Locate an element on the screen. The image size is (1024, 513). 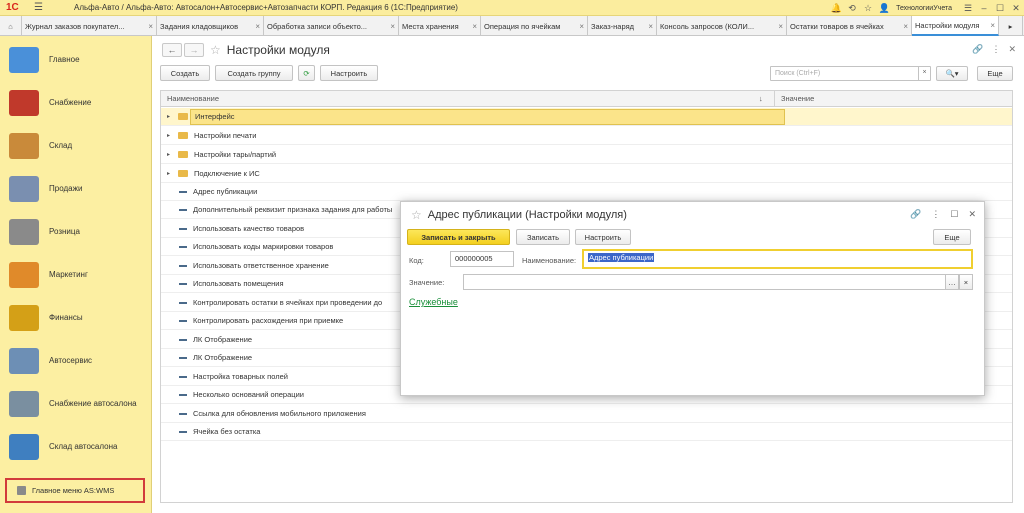
back-arrow-icon: ← is located at coordinates (172, 50).